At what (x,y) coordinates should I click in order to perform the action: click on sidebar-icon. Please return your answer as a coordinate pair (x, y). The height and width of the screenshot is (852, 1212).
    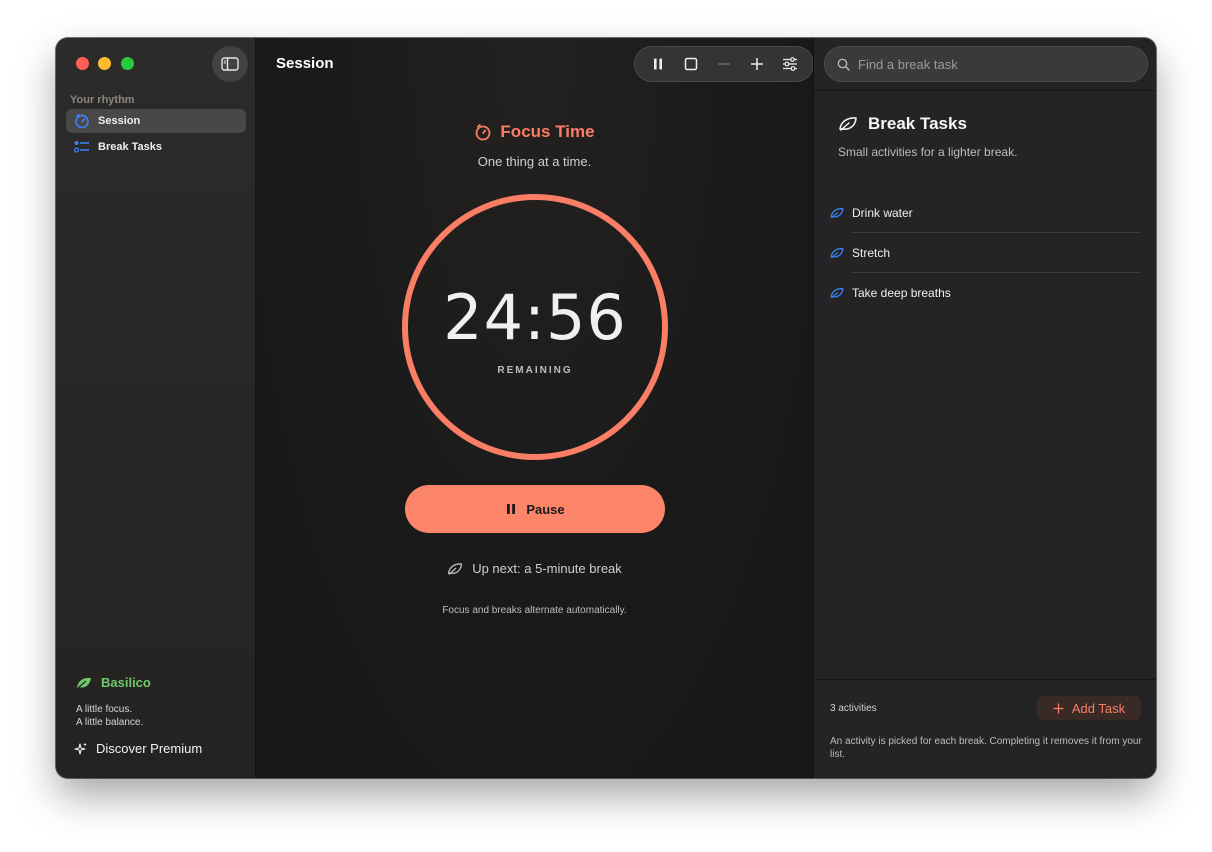
    Looking at the image, I should click on (230, 64).